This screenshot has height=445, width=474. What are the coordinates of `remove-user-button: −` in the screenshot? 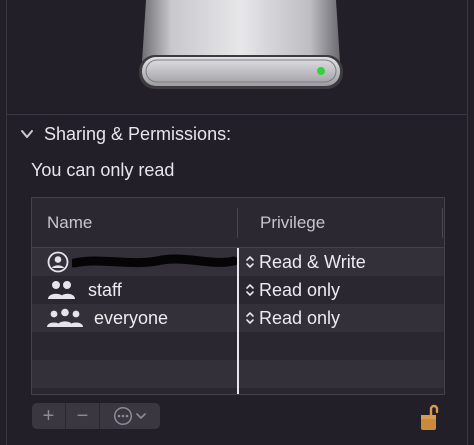 It's located at (83, 416).